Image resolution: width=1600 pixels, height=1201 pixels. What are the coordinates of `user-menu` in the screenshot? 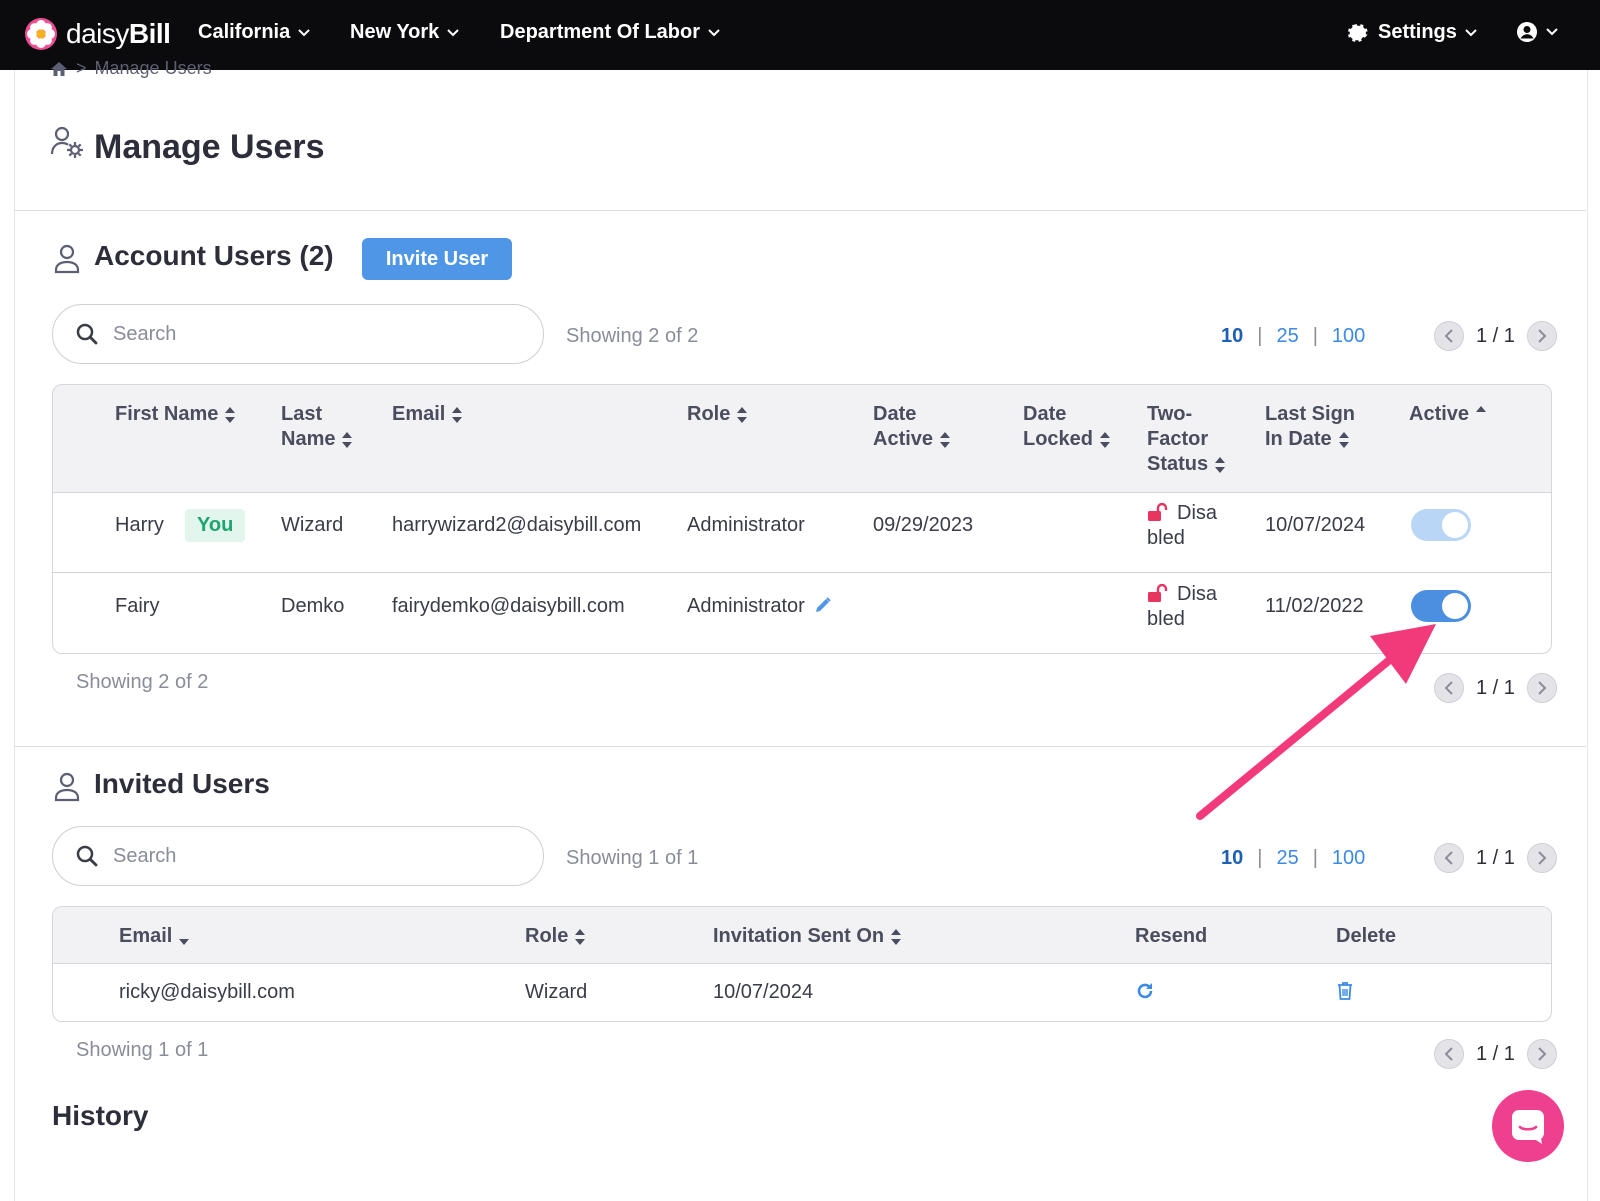 It's located at (1537, 32).